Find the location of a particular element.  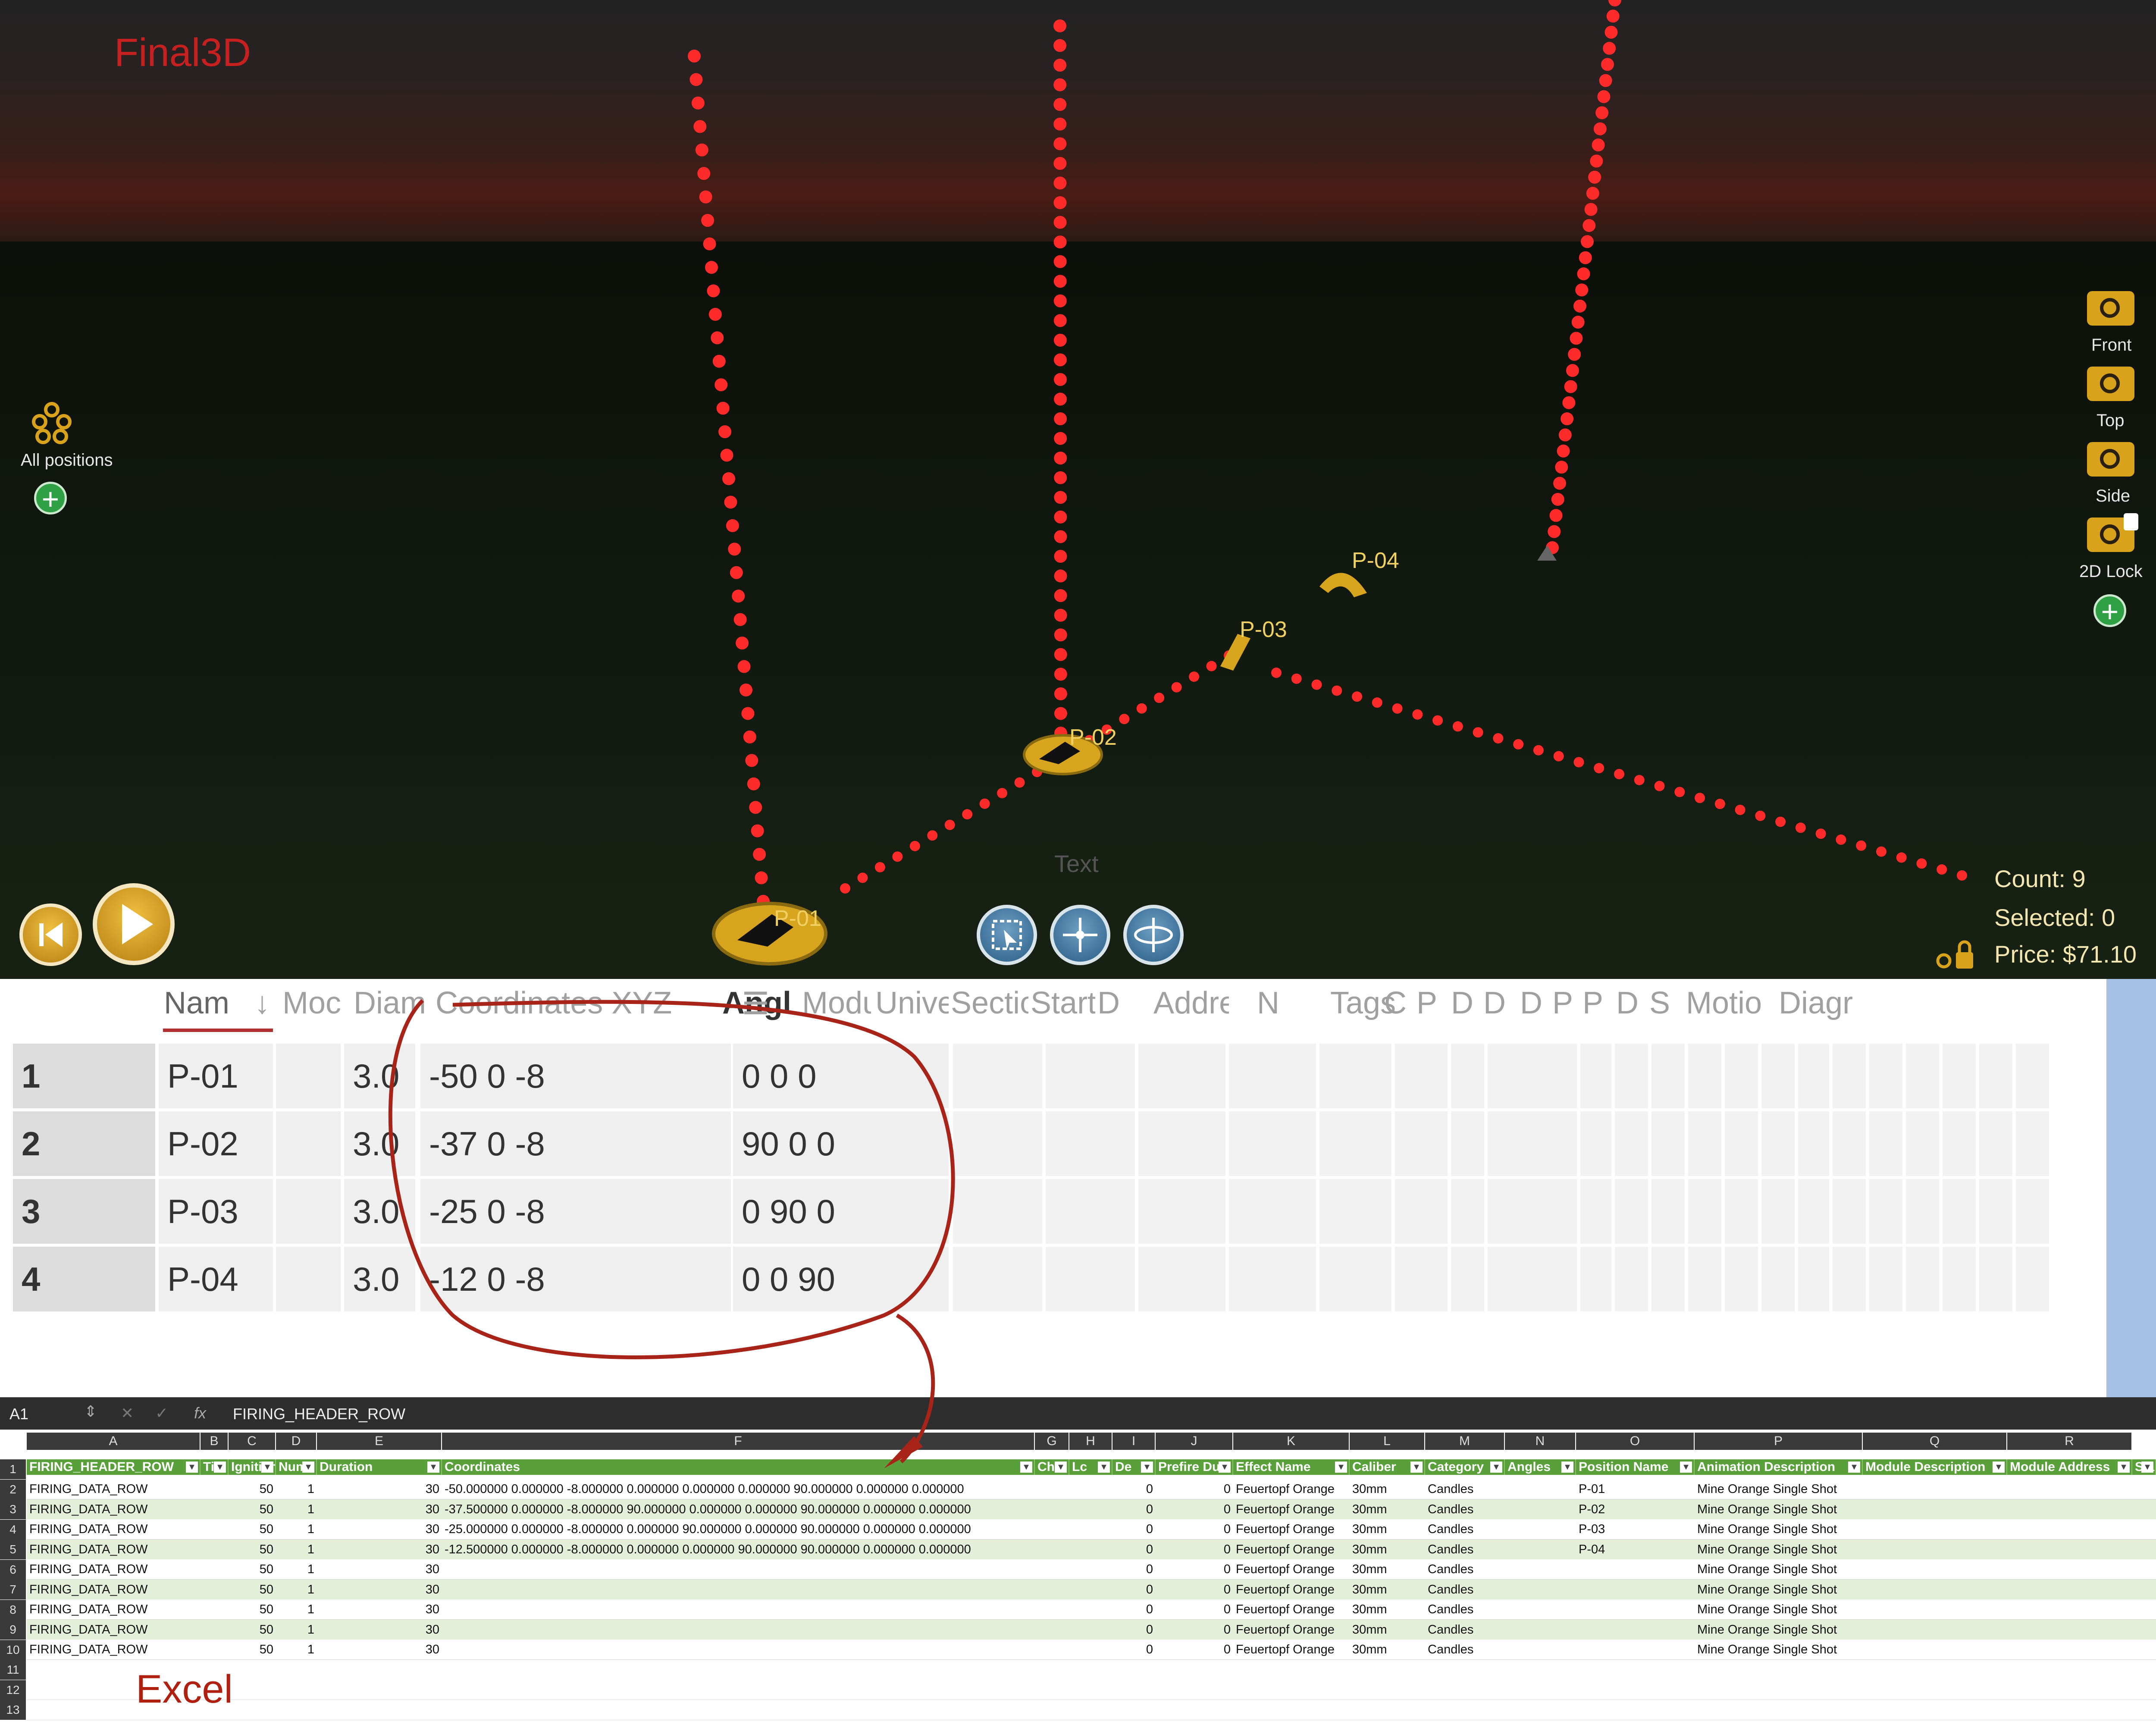

annotation-overlay is located at coordinates (671, 1234).